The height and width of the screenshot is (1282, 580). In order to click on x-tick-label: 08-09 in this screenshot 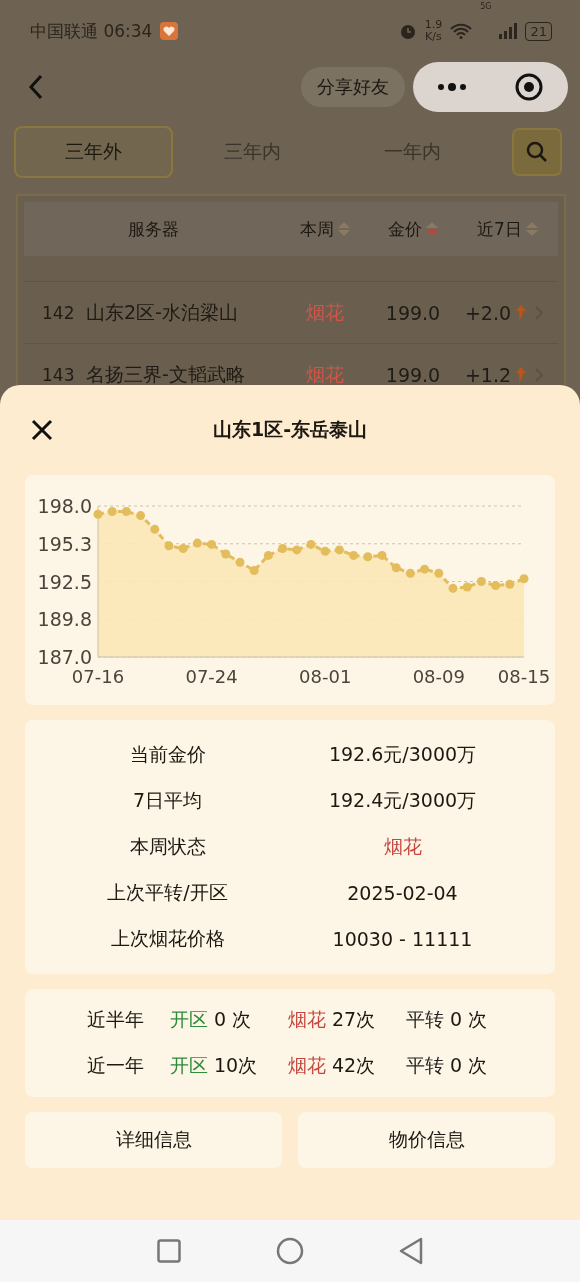, I will do `click(438, 676)`.